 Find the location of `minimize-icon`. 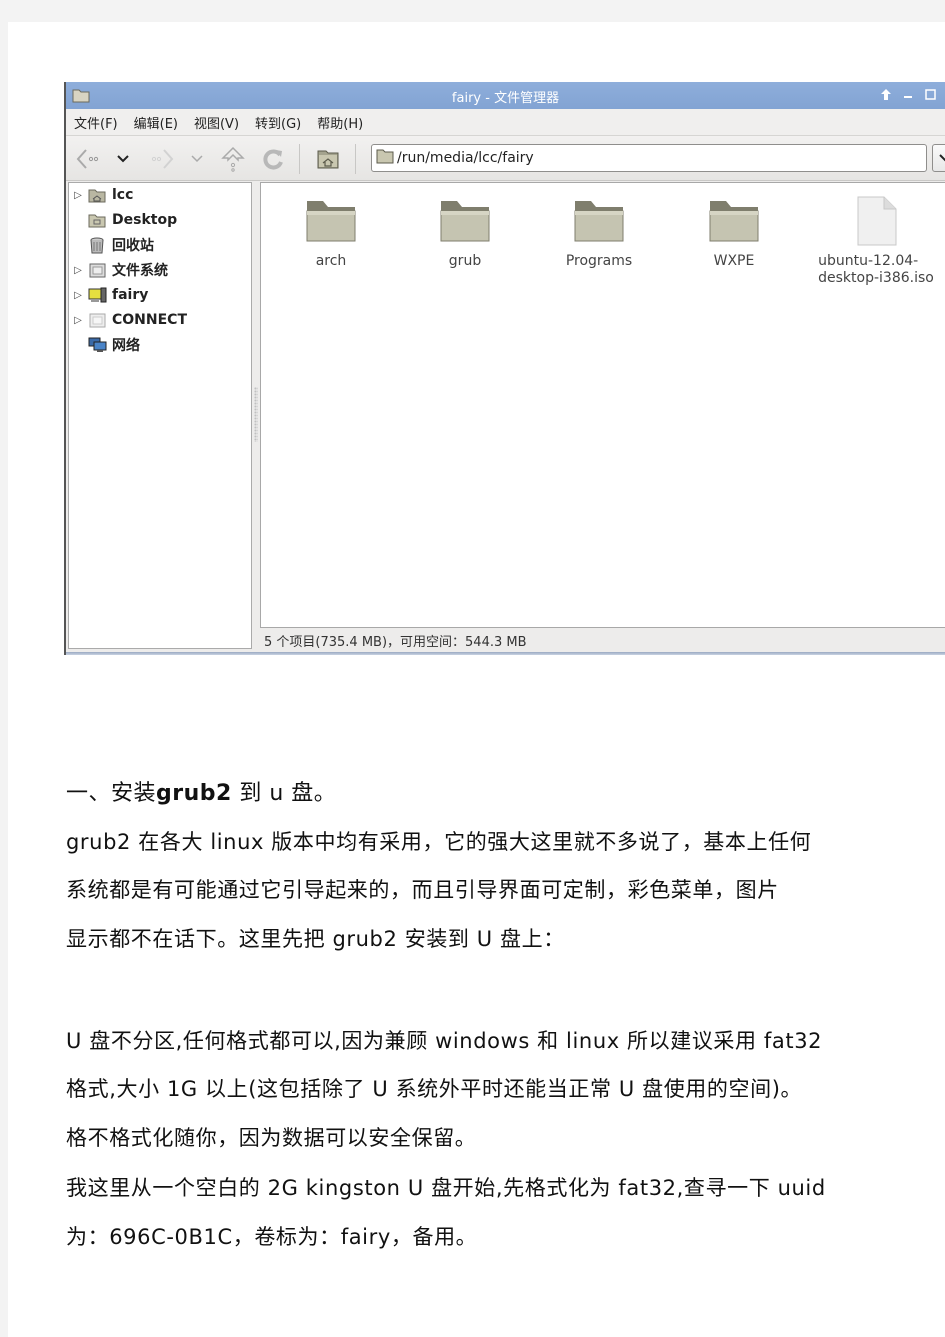

minimize-icon is located at coordinates (908, 94).